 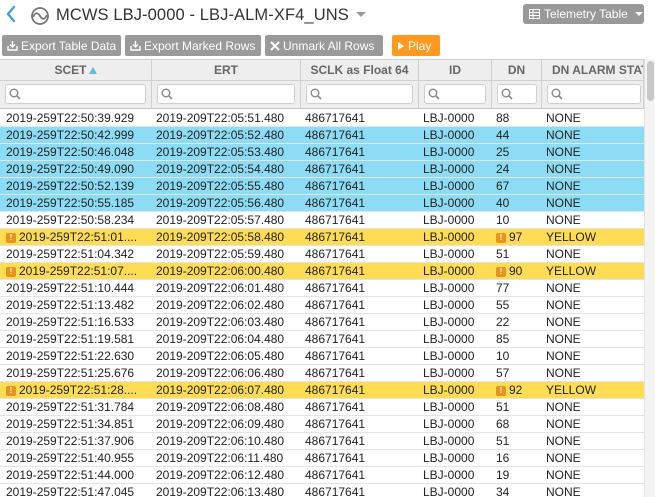 What do you see at coordinates (12, 46) in the screenshot?
I see `export-icon` at bounding box center [12, 46].